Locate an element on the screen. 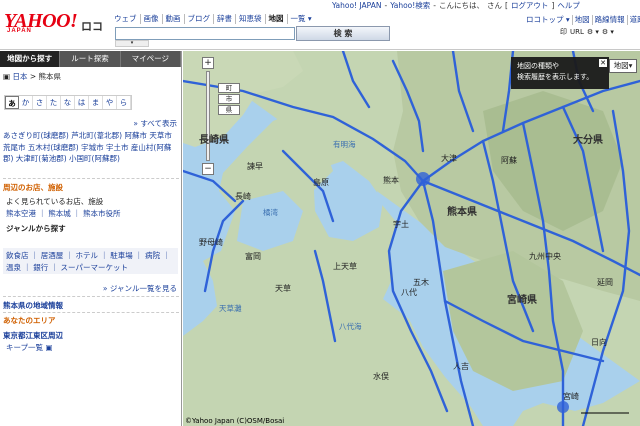 This screenshot has height=426, width=640. sidebar-tabs: 地図から探す ルート探索 マイページ is located at coordinates (90, 59).